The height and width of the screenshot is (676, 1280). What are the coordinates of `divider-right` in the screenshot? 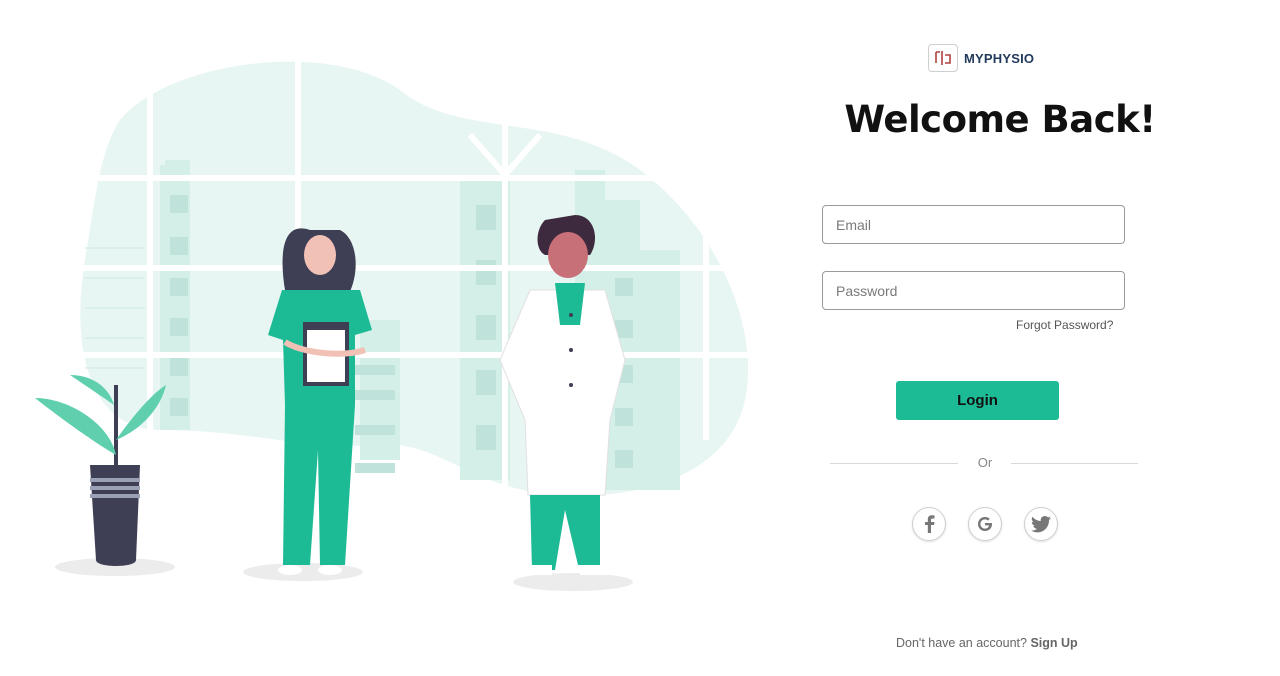 It's located at (1074, 463).